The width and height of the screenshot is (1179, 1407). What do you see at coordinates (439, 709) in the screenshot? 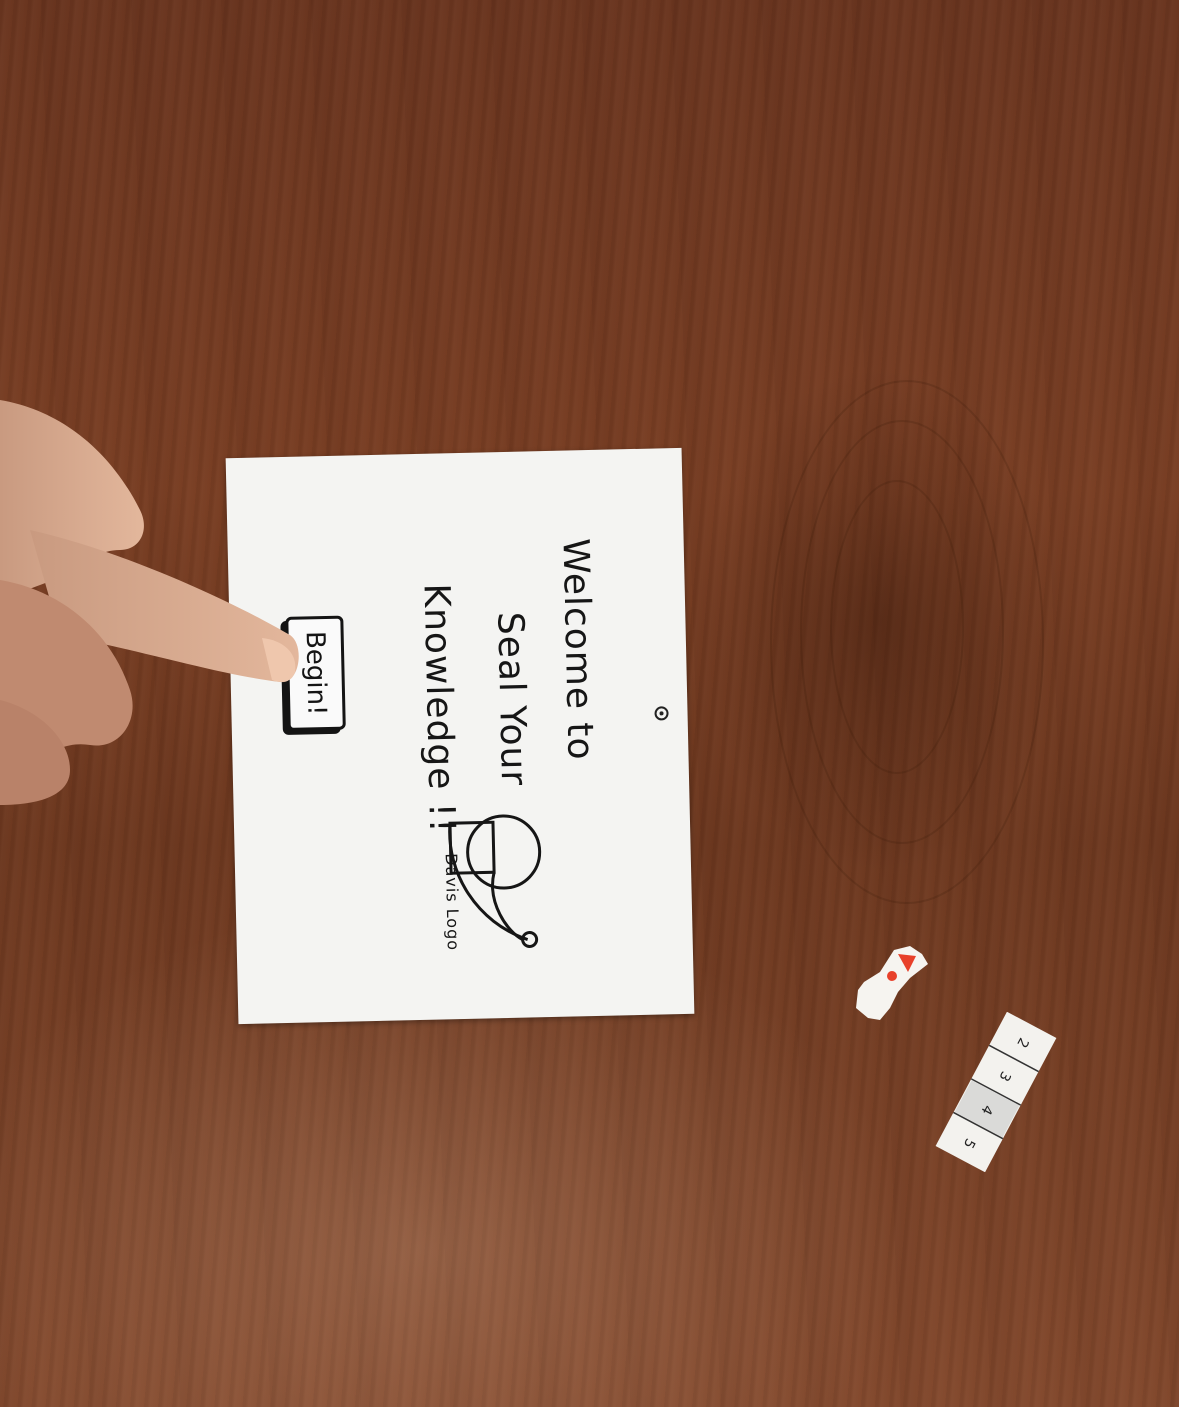
I see `welcome-title-line3: Knowledge !!` at bounding box center [439, 709].